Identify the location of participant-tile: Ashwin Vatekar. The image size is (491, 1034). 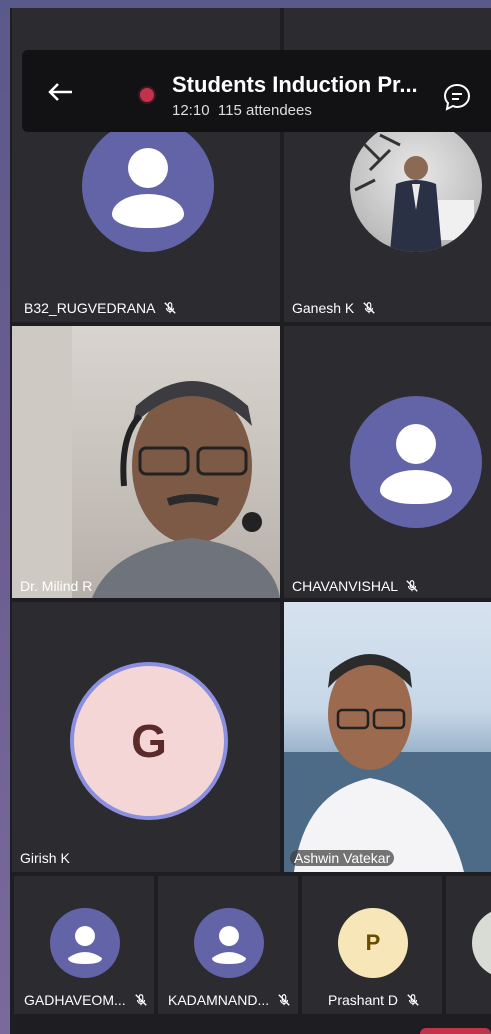
(387, 737).